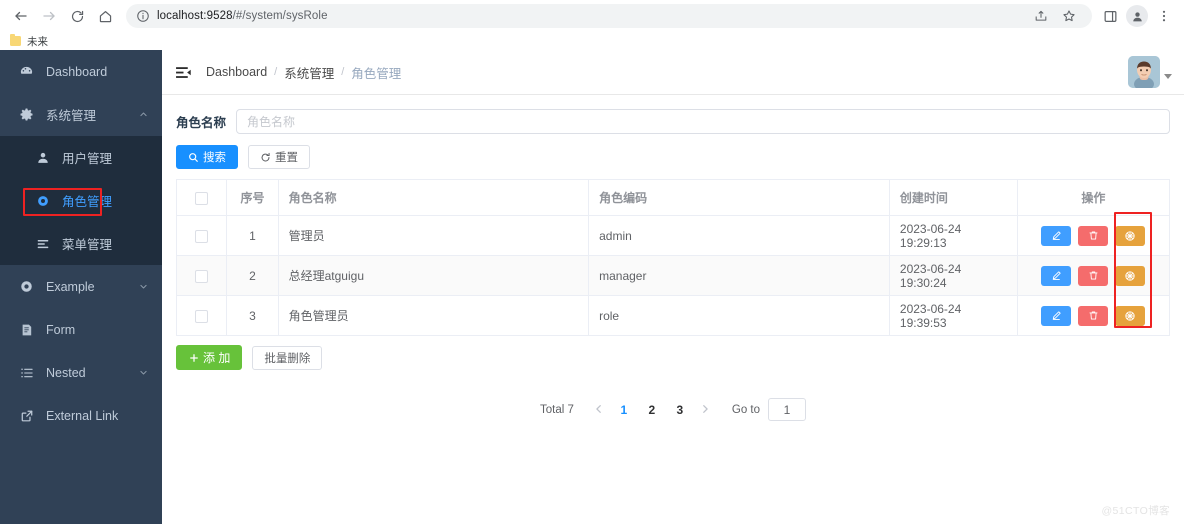  I want to click on three-dot-menu-icon, so click(1164, 16).